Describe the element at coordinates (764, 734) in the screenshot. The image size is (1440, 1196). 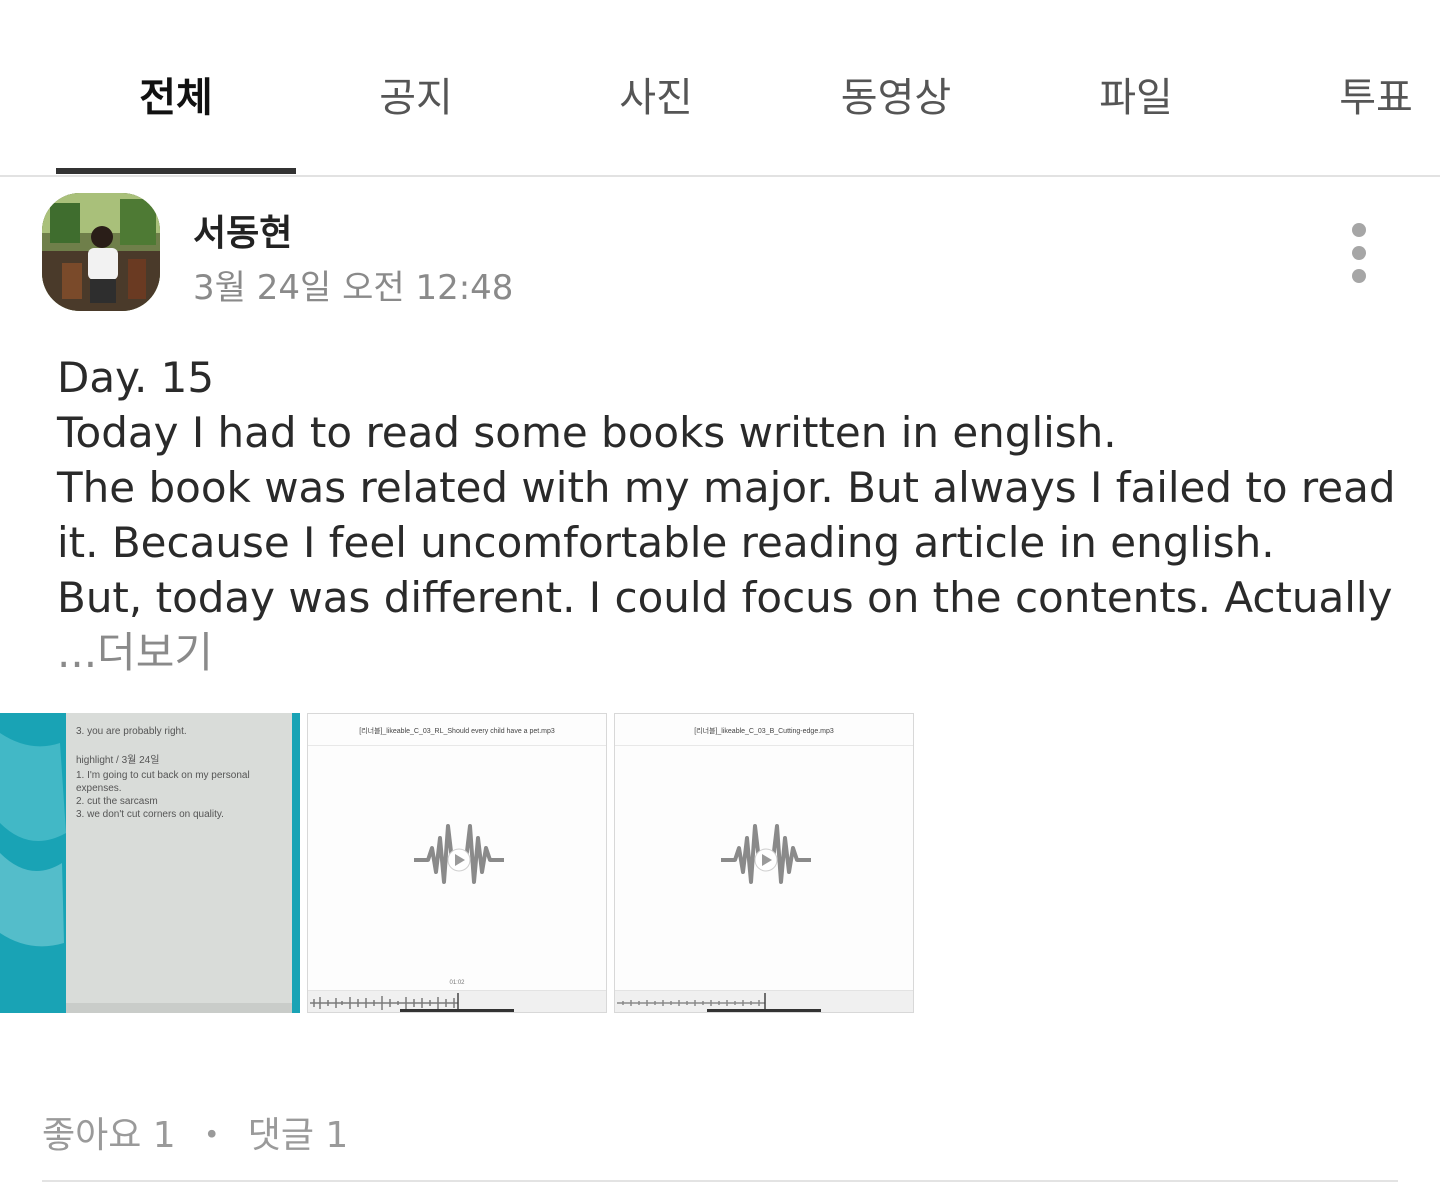
I see `audio-file-name: [리너블]_likeable_C_03_B_Cutting-edge.mp3` at that location.